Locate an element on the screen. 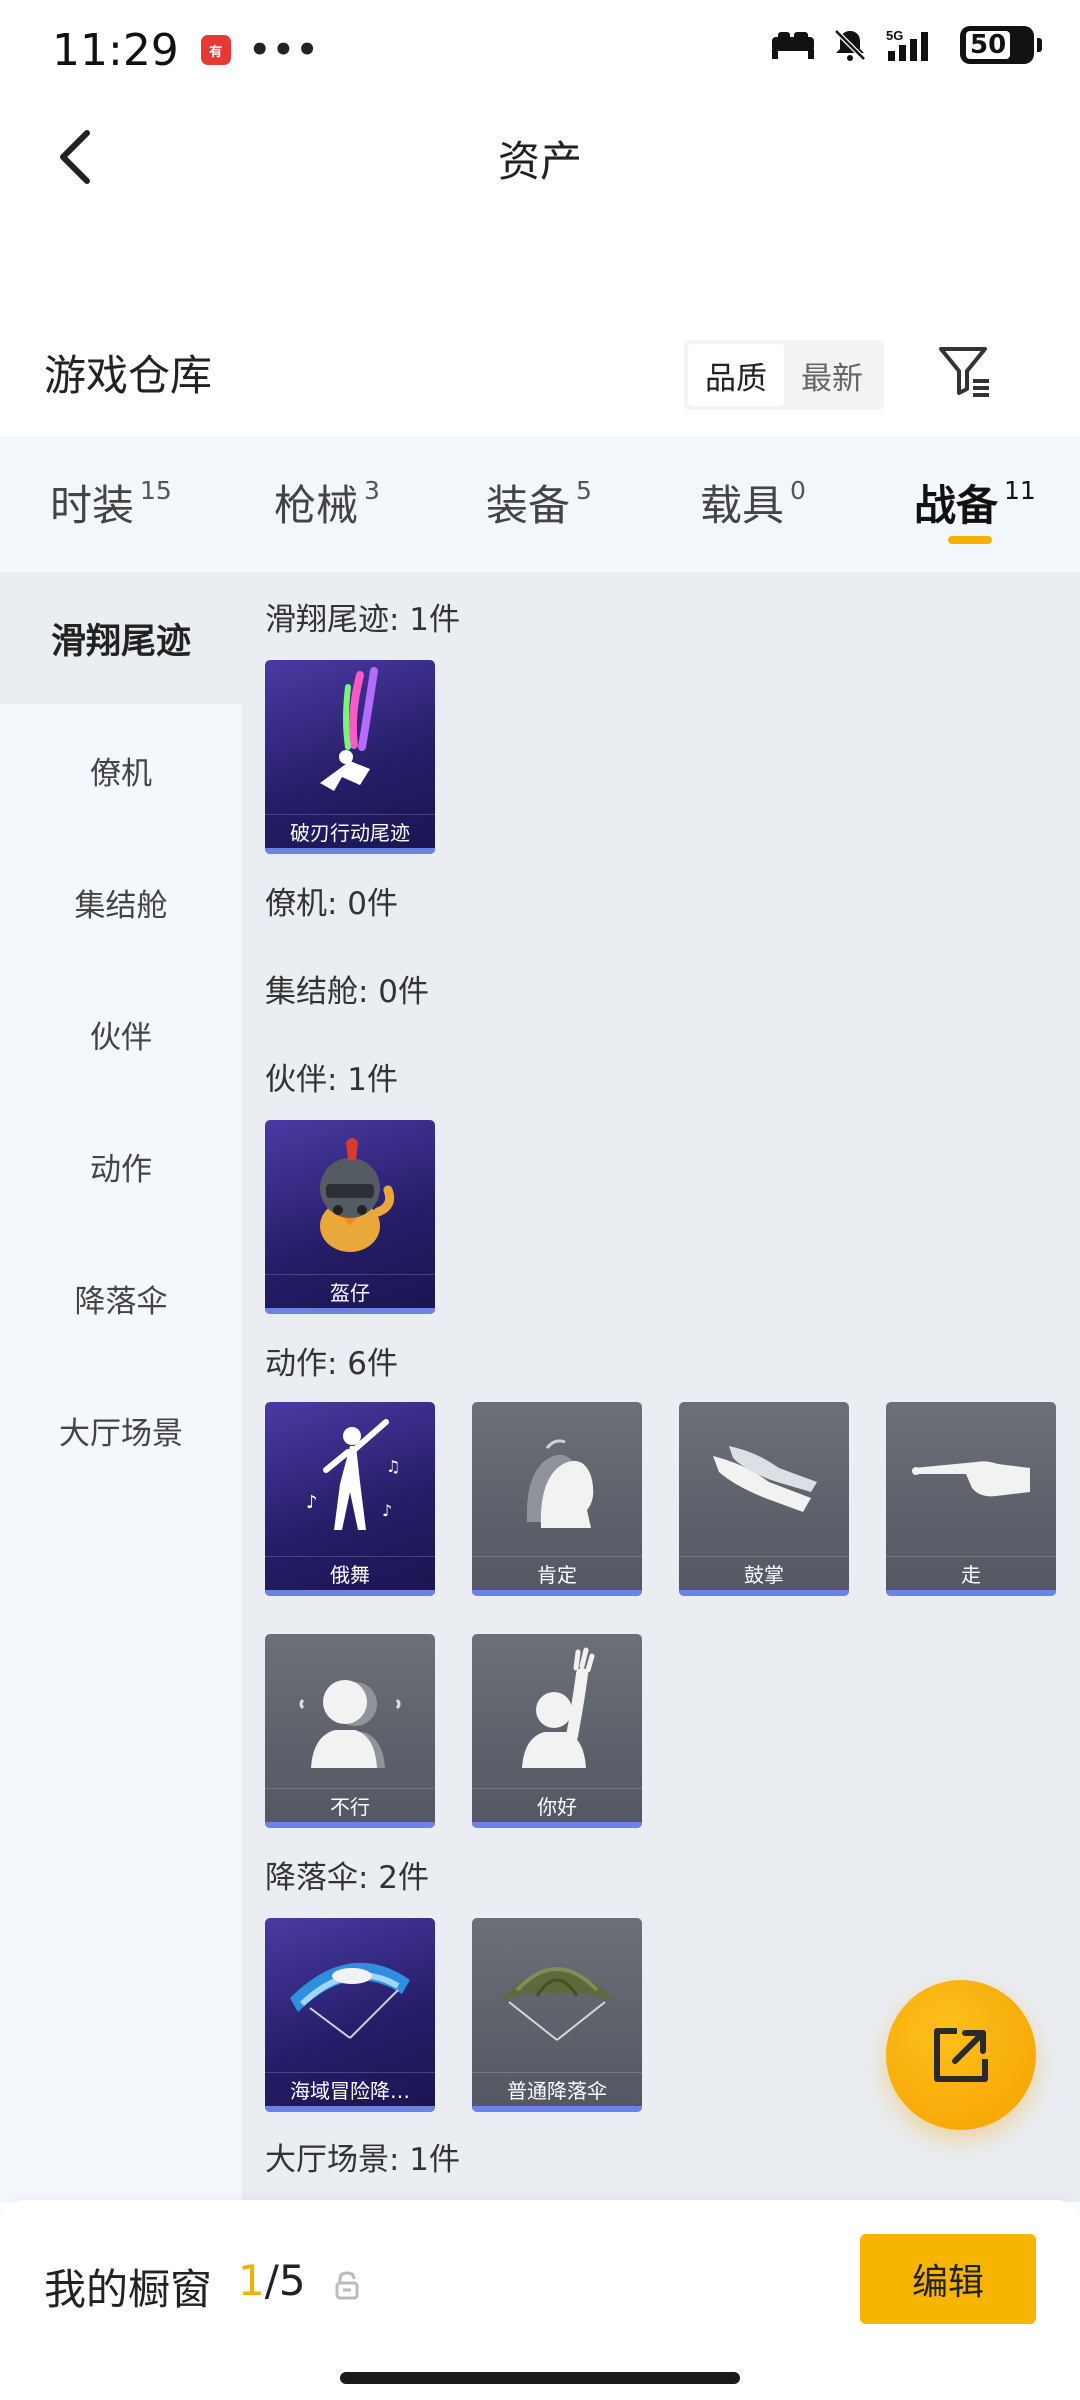 The image size is (1080, 2400). external-link-icon is located at coordinates (961, 2055).